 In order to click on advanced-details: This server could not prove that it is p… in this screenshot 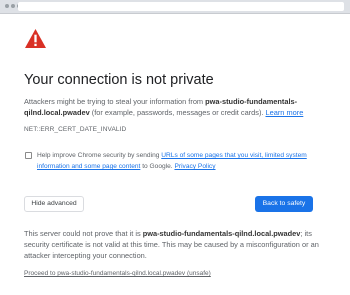, I will do `click(179, 244)`.